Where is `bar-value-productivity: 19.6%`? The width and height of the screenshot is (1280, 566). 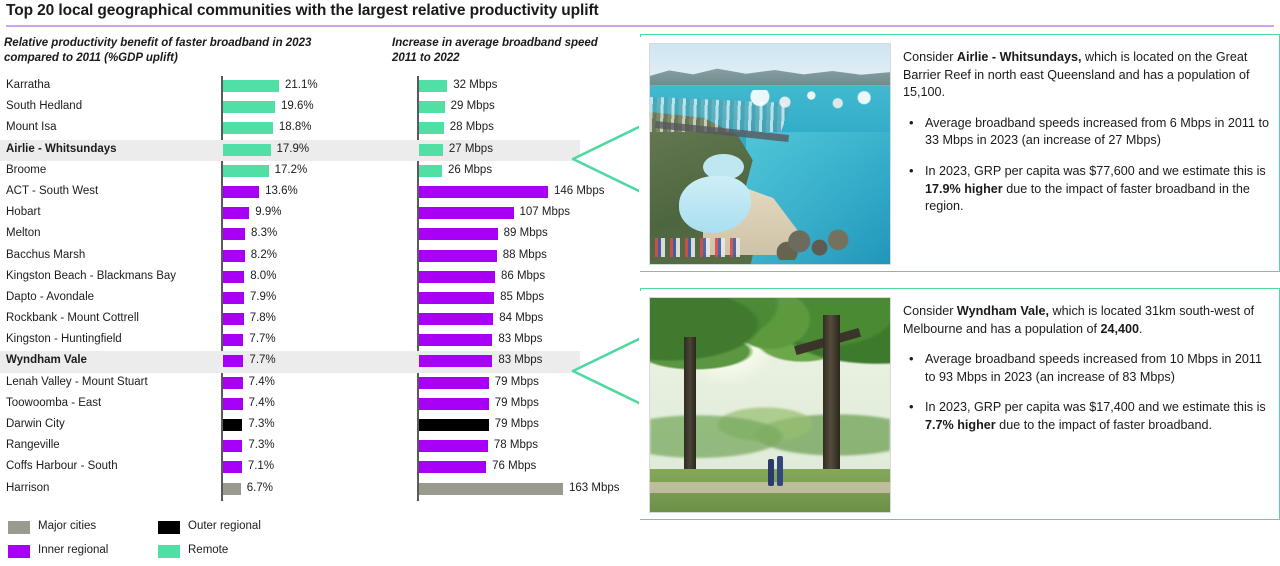 bar-value-productivity: 19.6% is located at coordinates (297, 106).